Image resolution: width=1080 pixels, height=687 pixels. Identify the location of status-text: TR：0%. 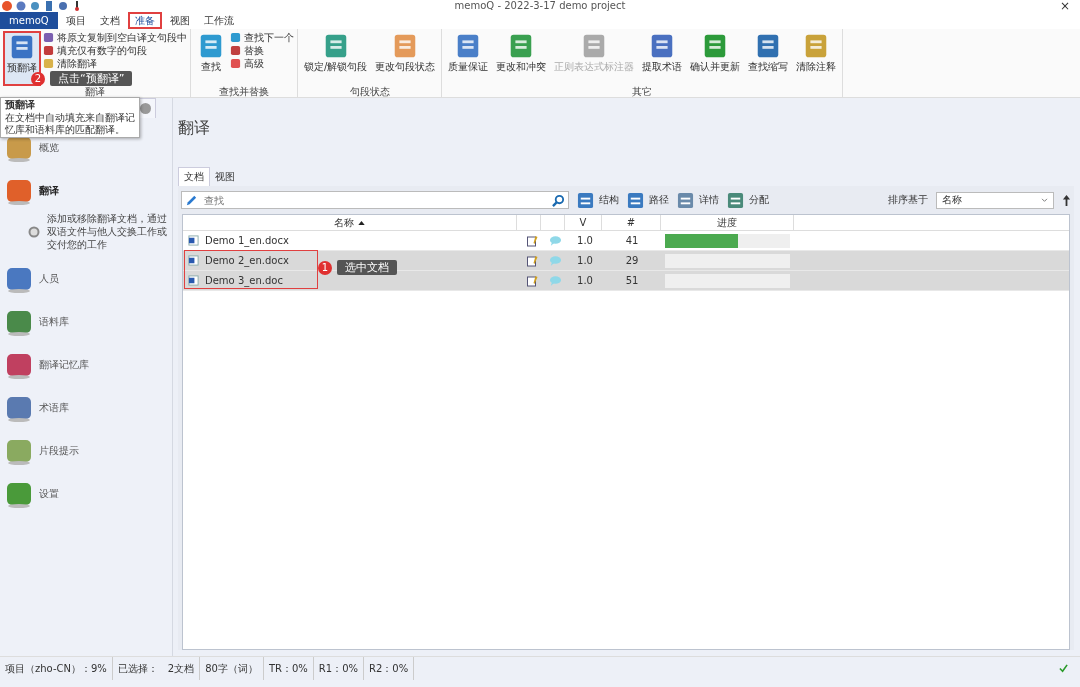
(288, 668).